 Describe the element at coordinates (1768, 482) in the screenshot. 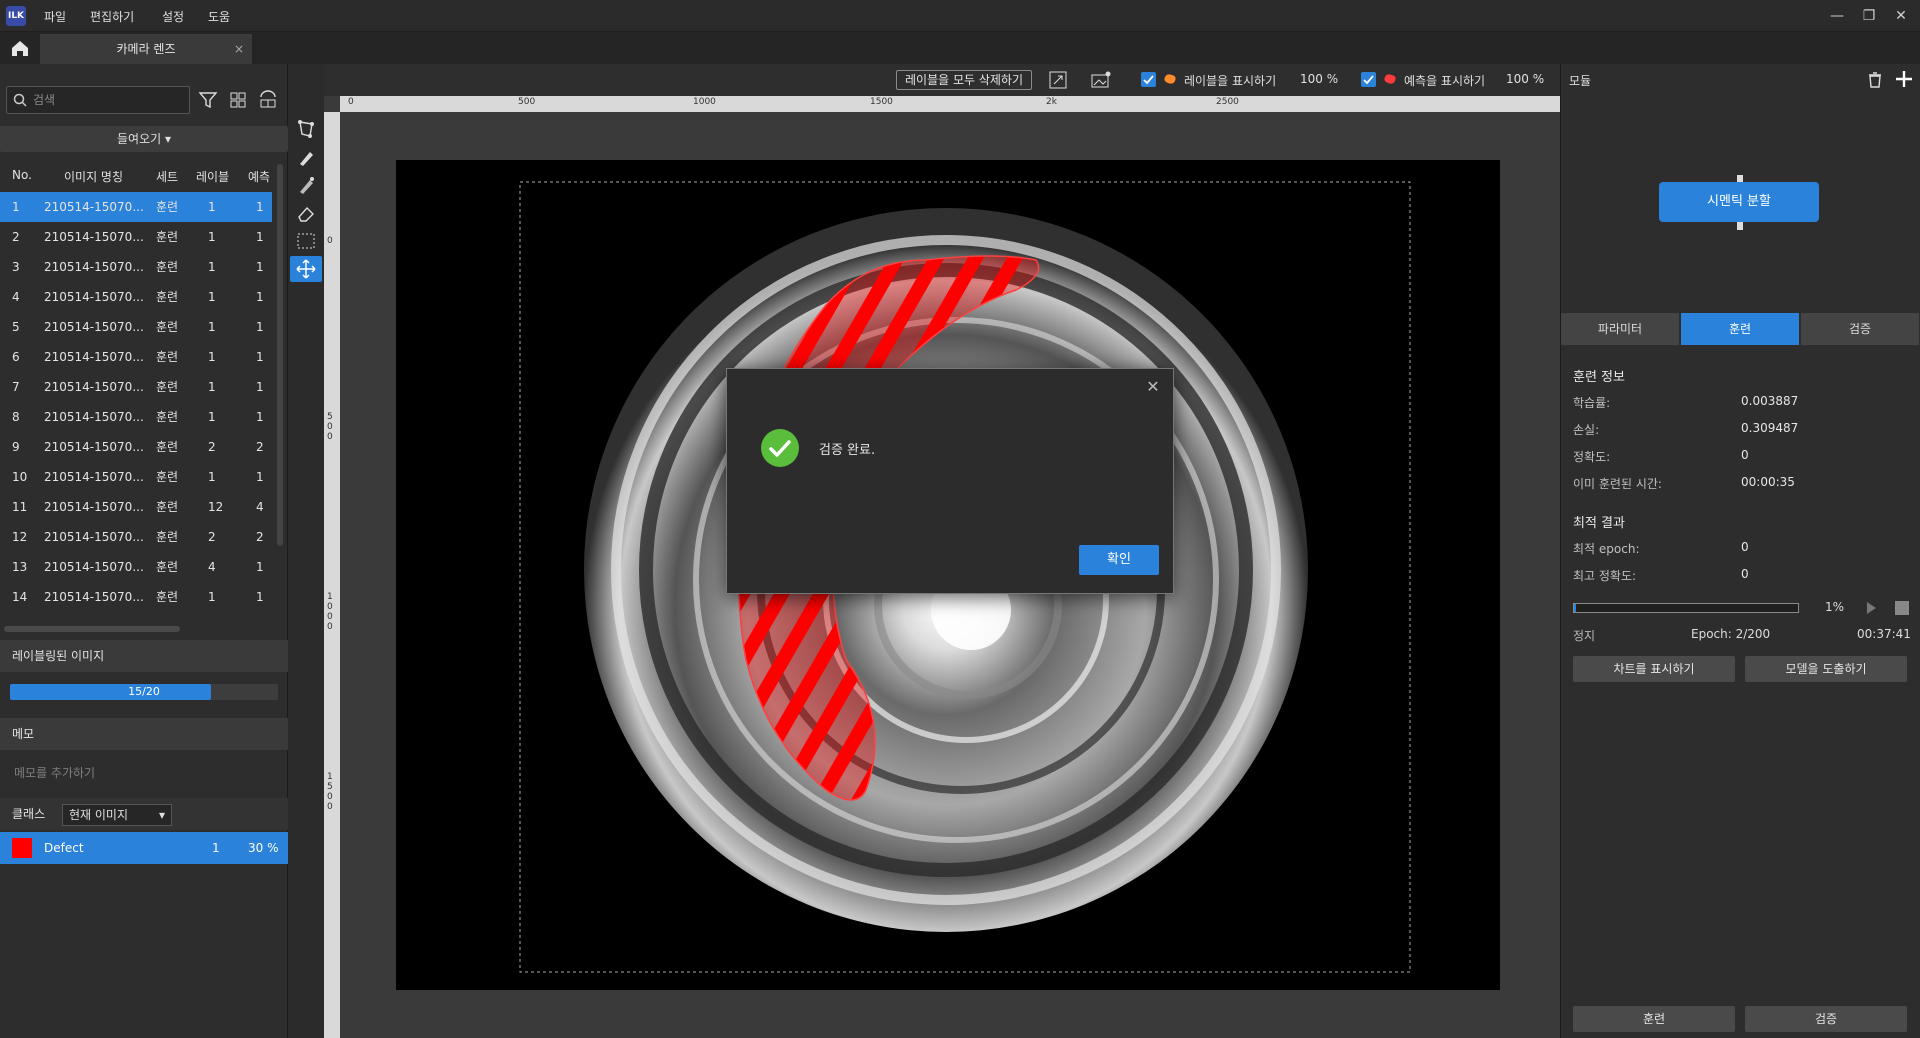

I see `trained-time-value: 00:00:35` at that location.